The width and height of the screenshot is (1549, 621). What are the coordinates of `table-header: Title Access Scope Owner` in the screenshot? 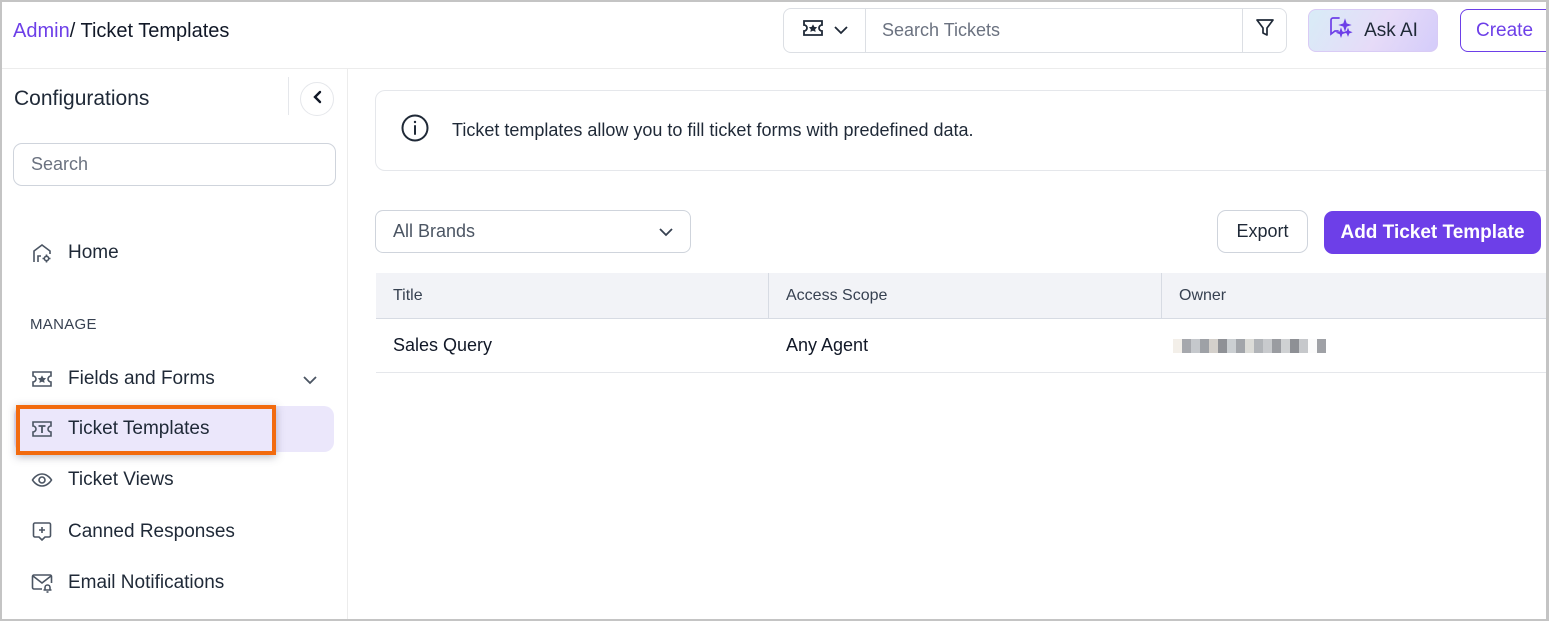 It's located at (962, 296).